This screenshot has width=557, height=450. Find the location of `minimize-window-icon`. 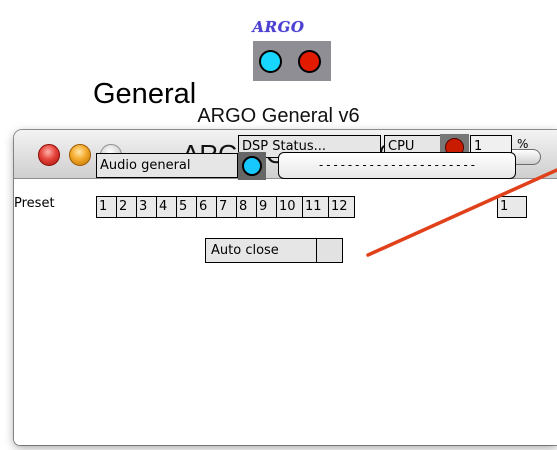

minimize-window-icon is located at coordinates (80, 155).